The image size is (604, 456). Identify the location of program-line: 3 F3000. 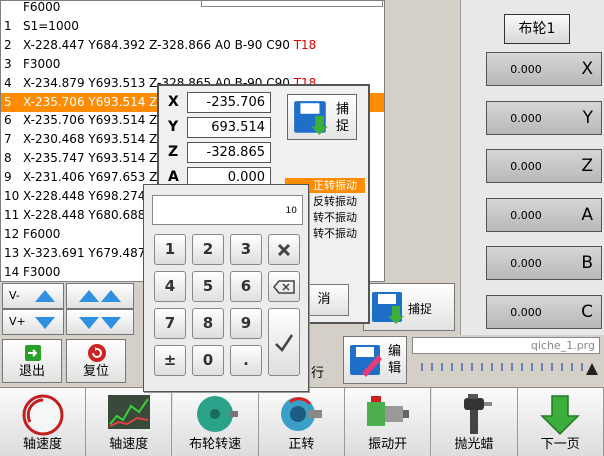
(192, 64).